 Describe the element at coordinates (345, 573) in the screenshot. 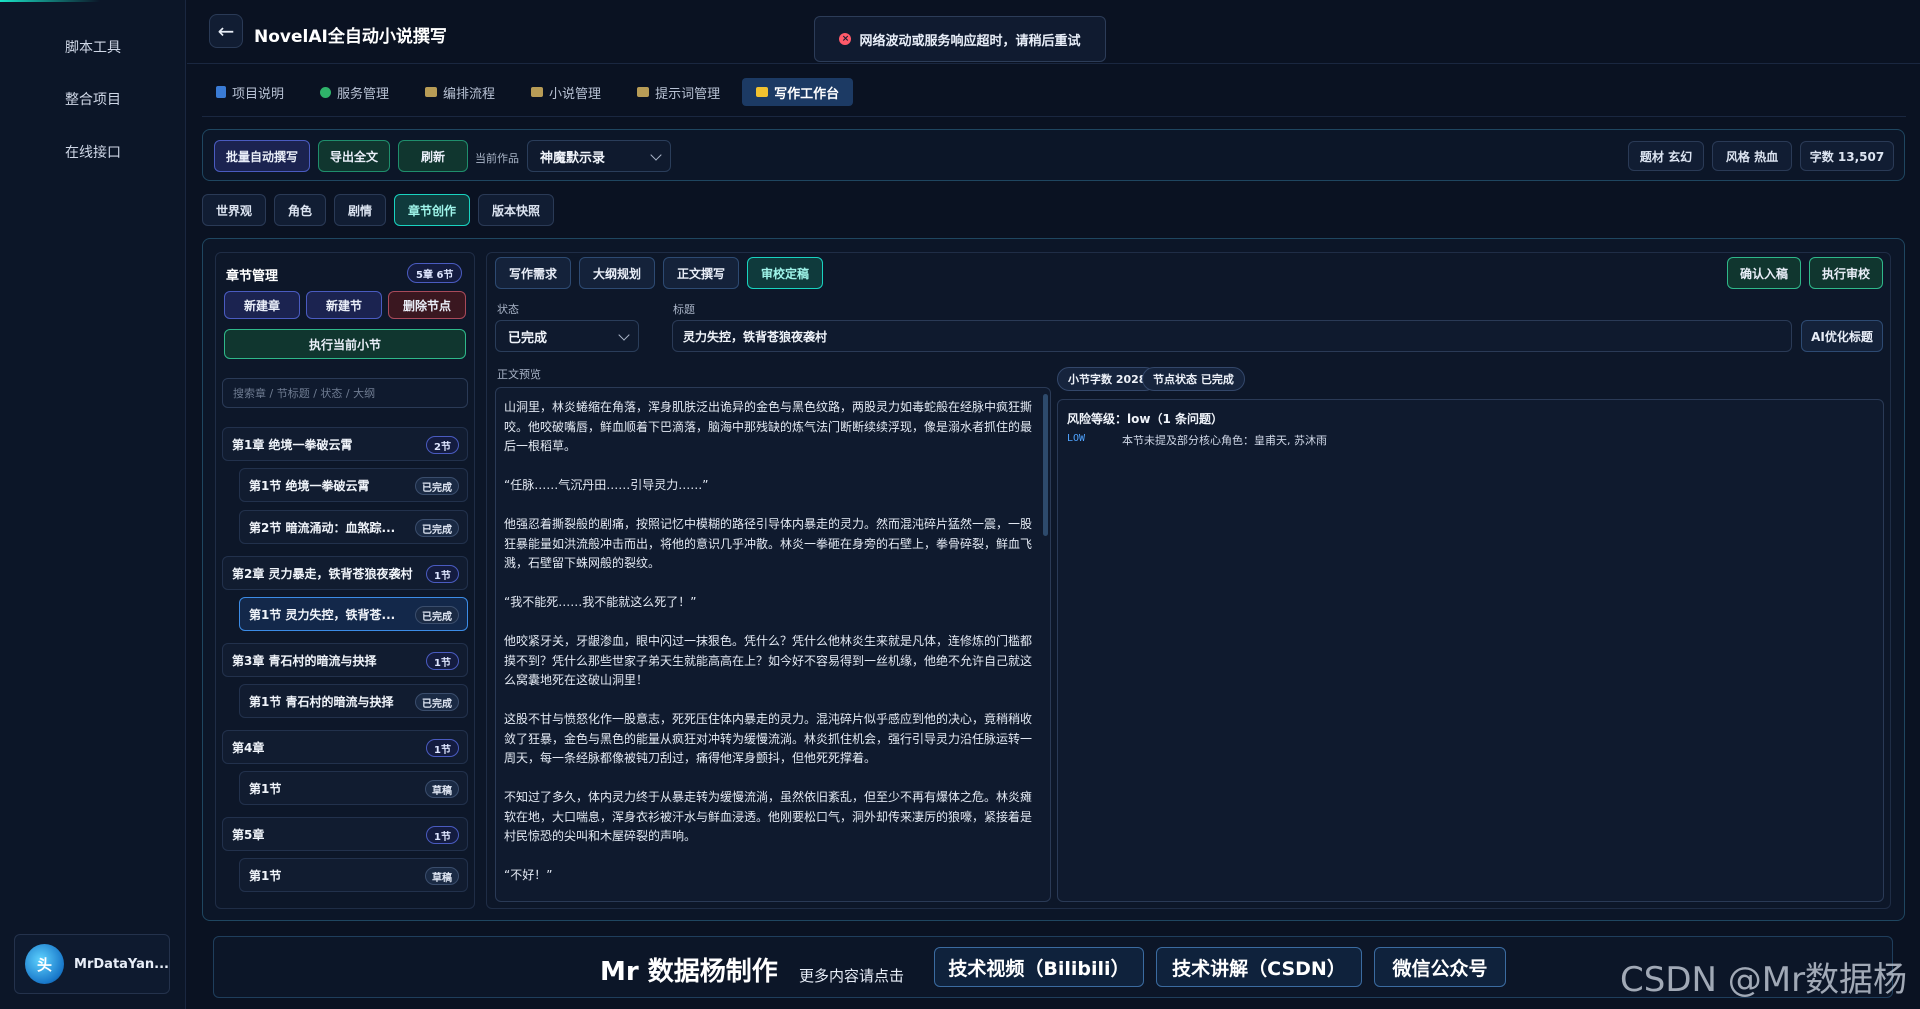

I see `chapter-row: 第2章 灵力暴走，铁背苍狼夜袭村 1节` at that location.